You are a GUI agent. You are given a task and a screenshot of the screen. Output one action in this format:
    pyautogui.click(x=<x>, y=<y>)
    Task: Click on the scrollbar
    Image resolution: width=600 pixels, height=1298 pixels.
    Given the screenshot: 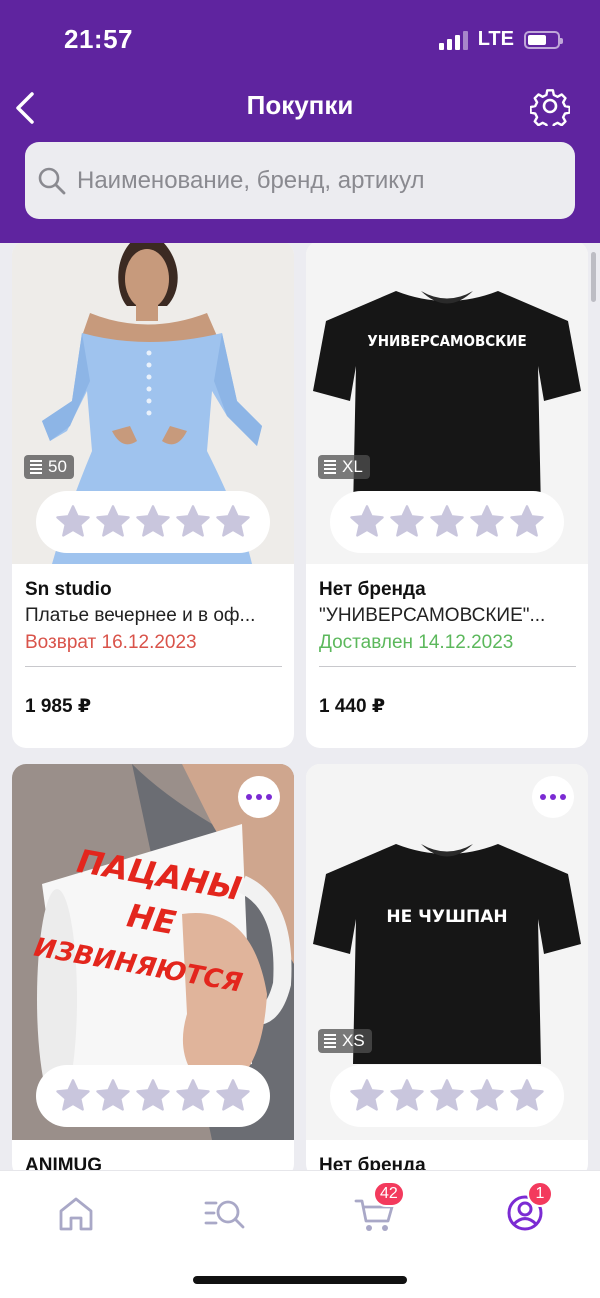 What is the action you would take?
    pyautogui.click(x=593, y=277)
    